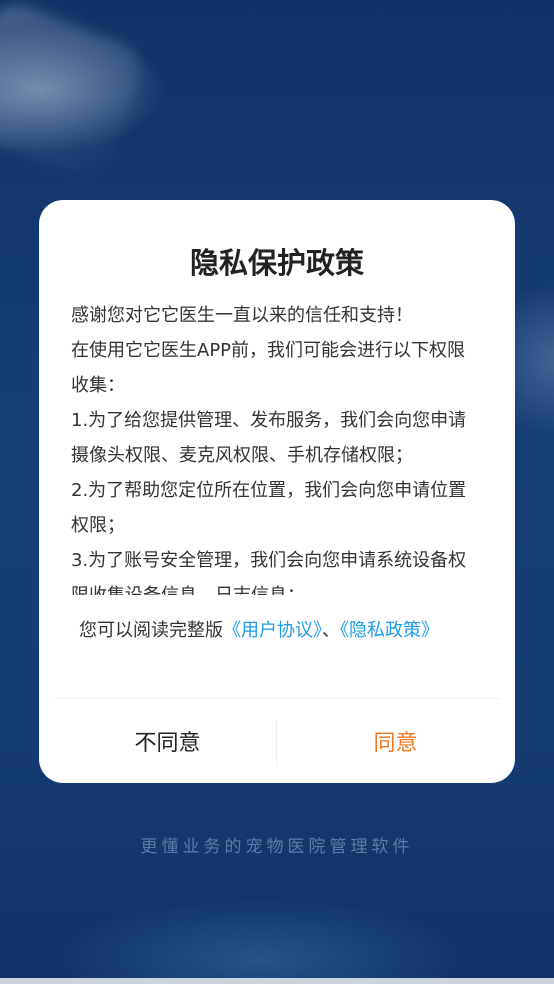 The width and height of the screenshot is (554, 984). Describe the element at coordinates (395, 741) in the screenshot. I see `agree-button: 同意` at that location.